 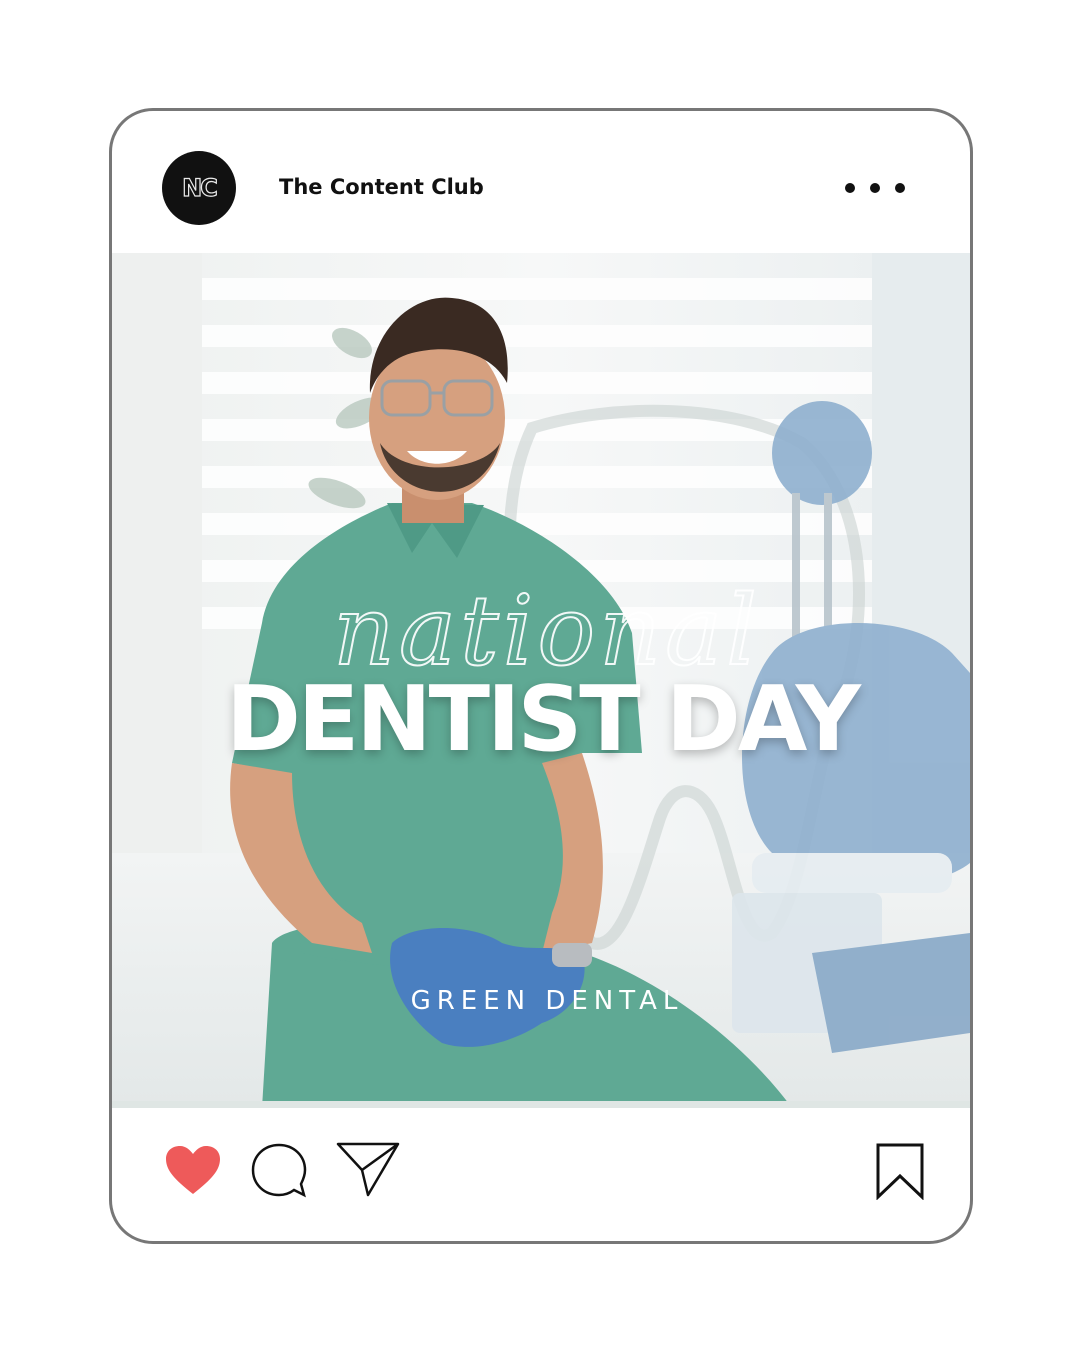 What do you see at coordinates (541, 1174) in the screenshot?
I see `action-bar` at bounding box center [541, 1174].